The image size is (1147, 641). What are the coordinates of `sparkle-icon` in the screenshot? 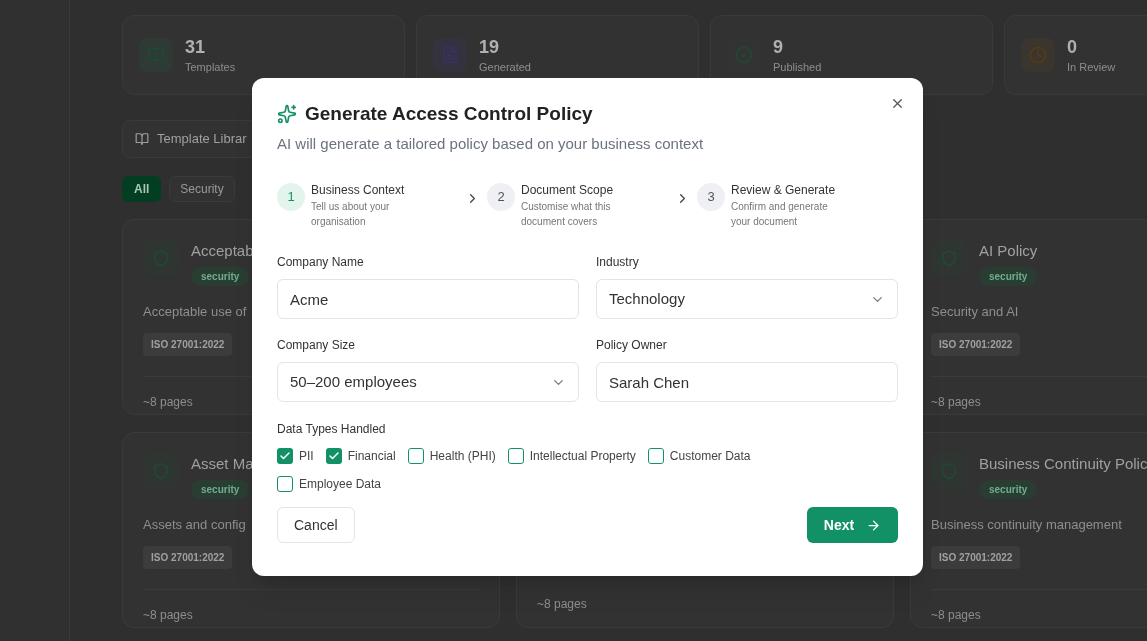 It's located at (287, 114).